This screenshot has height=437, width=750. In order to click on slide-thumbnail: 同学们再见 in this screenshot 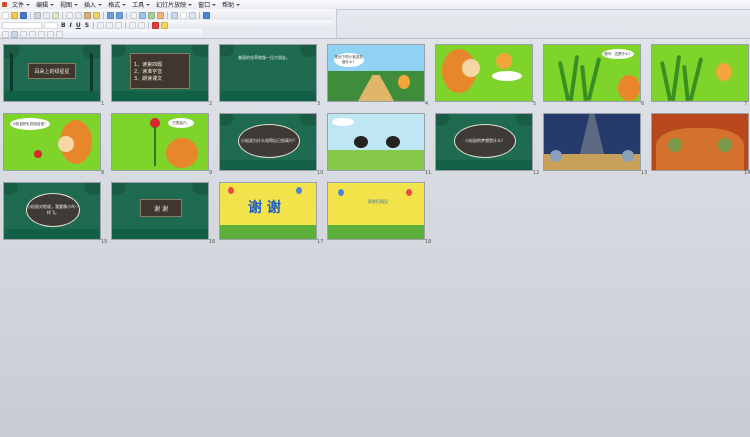, I will do `click(376, 211)`.